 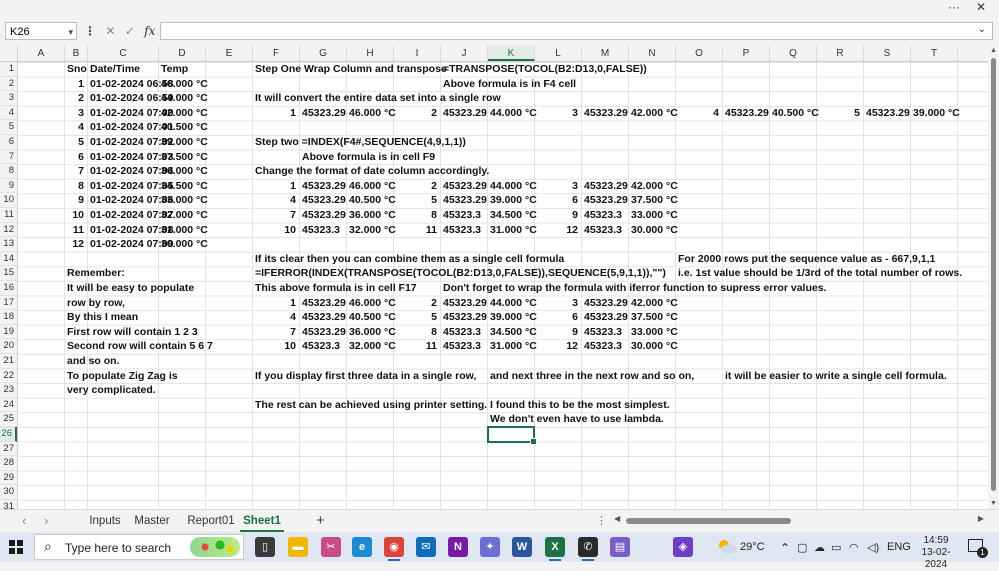 What do you see at coordinates (978, 548) in the screenshot?
I see `notification-icon: 1` at bounding box center [978, 548].